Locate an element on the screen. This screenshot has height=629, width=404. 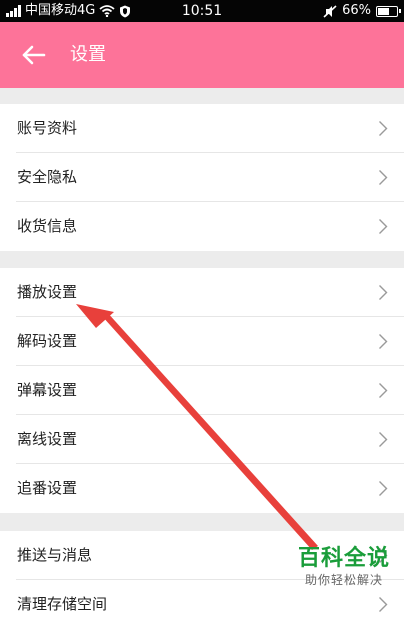
status-right: 66% is located at coordinates (362, 11).